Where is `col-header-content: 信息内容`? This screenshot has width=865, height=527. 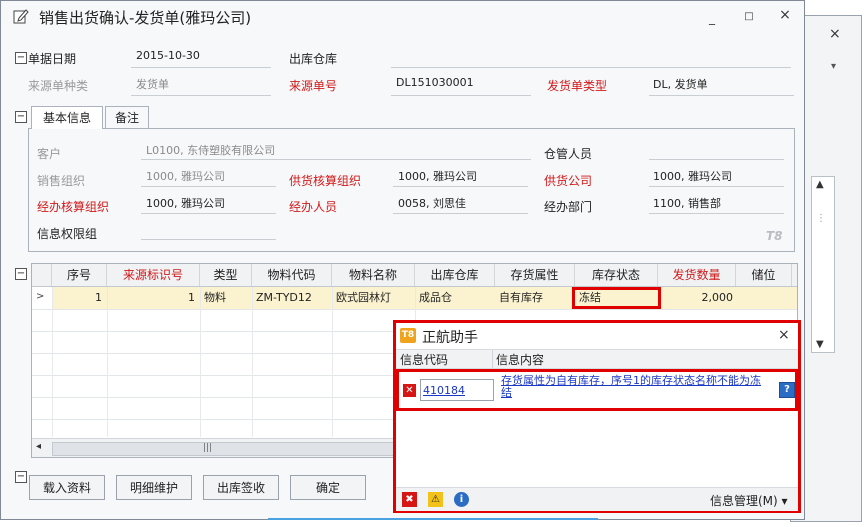
col-header-content: 信息内容 is located at coordinates (520, 359).